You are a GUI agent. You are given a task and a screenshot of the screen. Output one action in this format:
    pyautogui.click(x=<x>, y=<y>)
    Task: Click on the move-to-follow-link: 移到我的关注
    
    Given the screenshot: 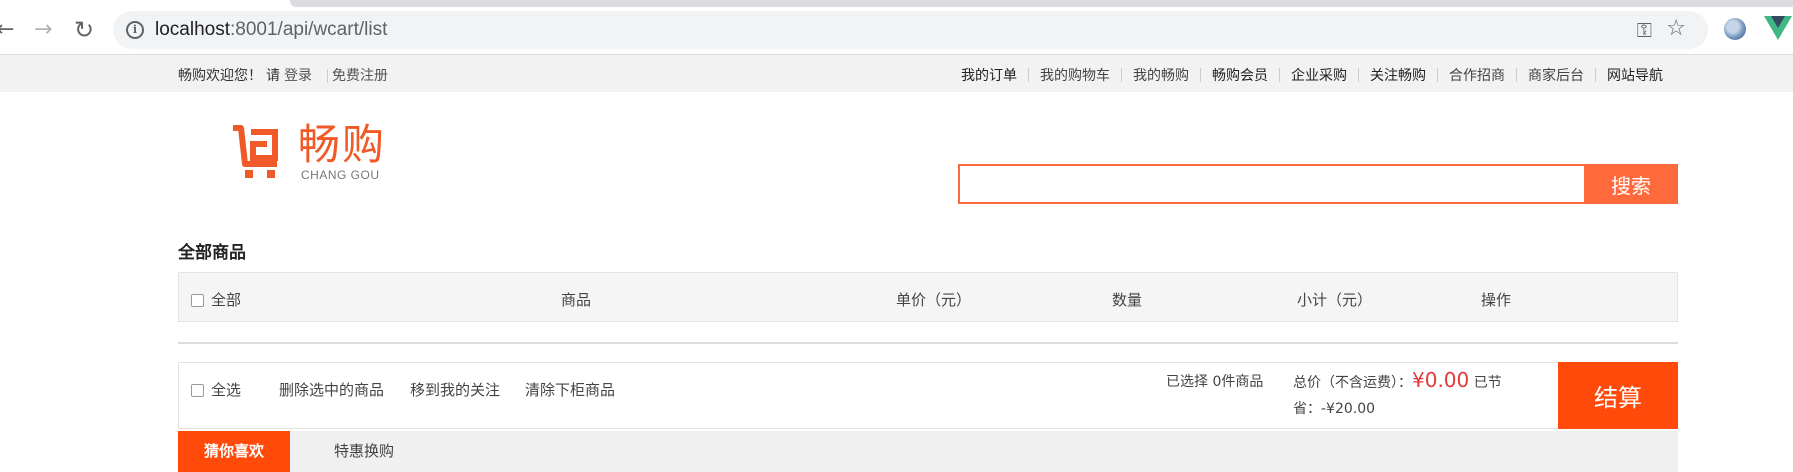 What is the action you would take?
    pyautogui.click(x=455, y=389)
    